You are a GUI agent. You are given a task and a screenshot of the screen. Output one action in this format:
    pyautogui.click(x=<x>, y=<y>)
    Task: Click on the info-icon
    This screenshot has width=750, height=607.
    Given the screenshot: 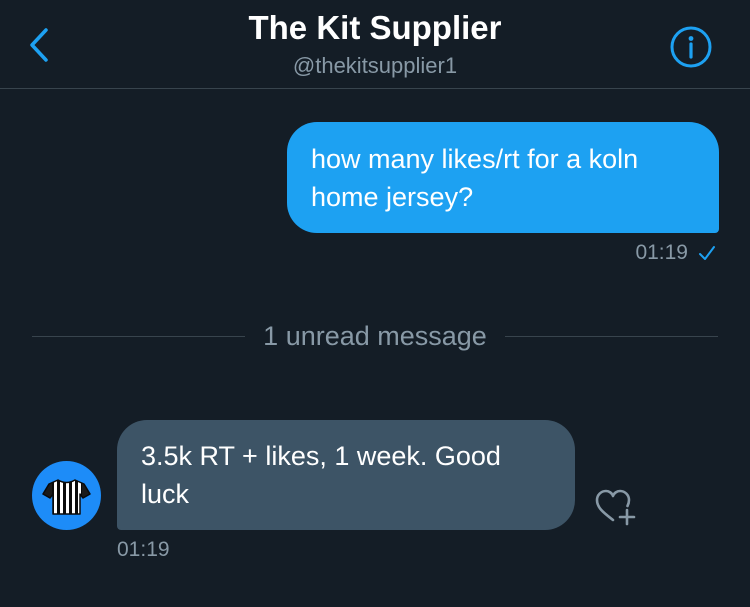 What is the action you would take?
    pyautogui.click(x=691, y=47)
    